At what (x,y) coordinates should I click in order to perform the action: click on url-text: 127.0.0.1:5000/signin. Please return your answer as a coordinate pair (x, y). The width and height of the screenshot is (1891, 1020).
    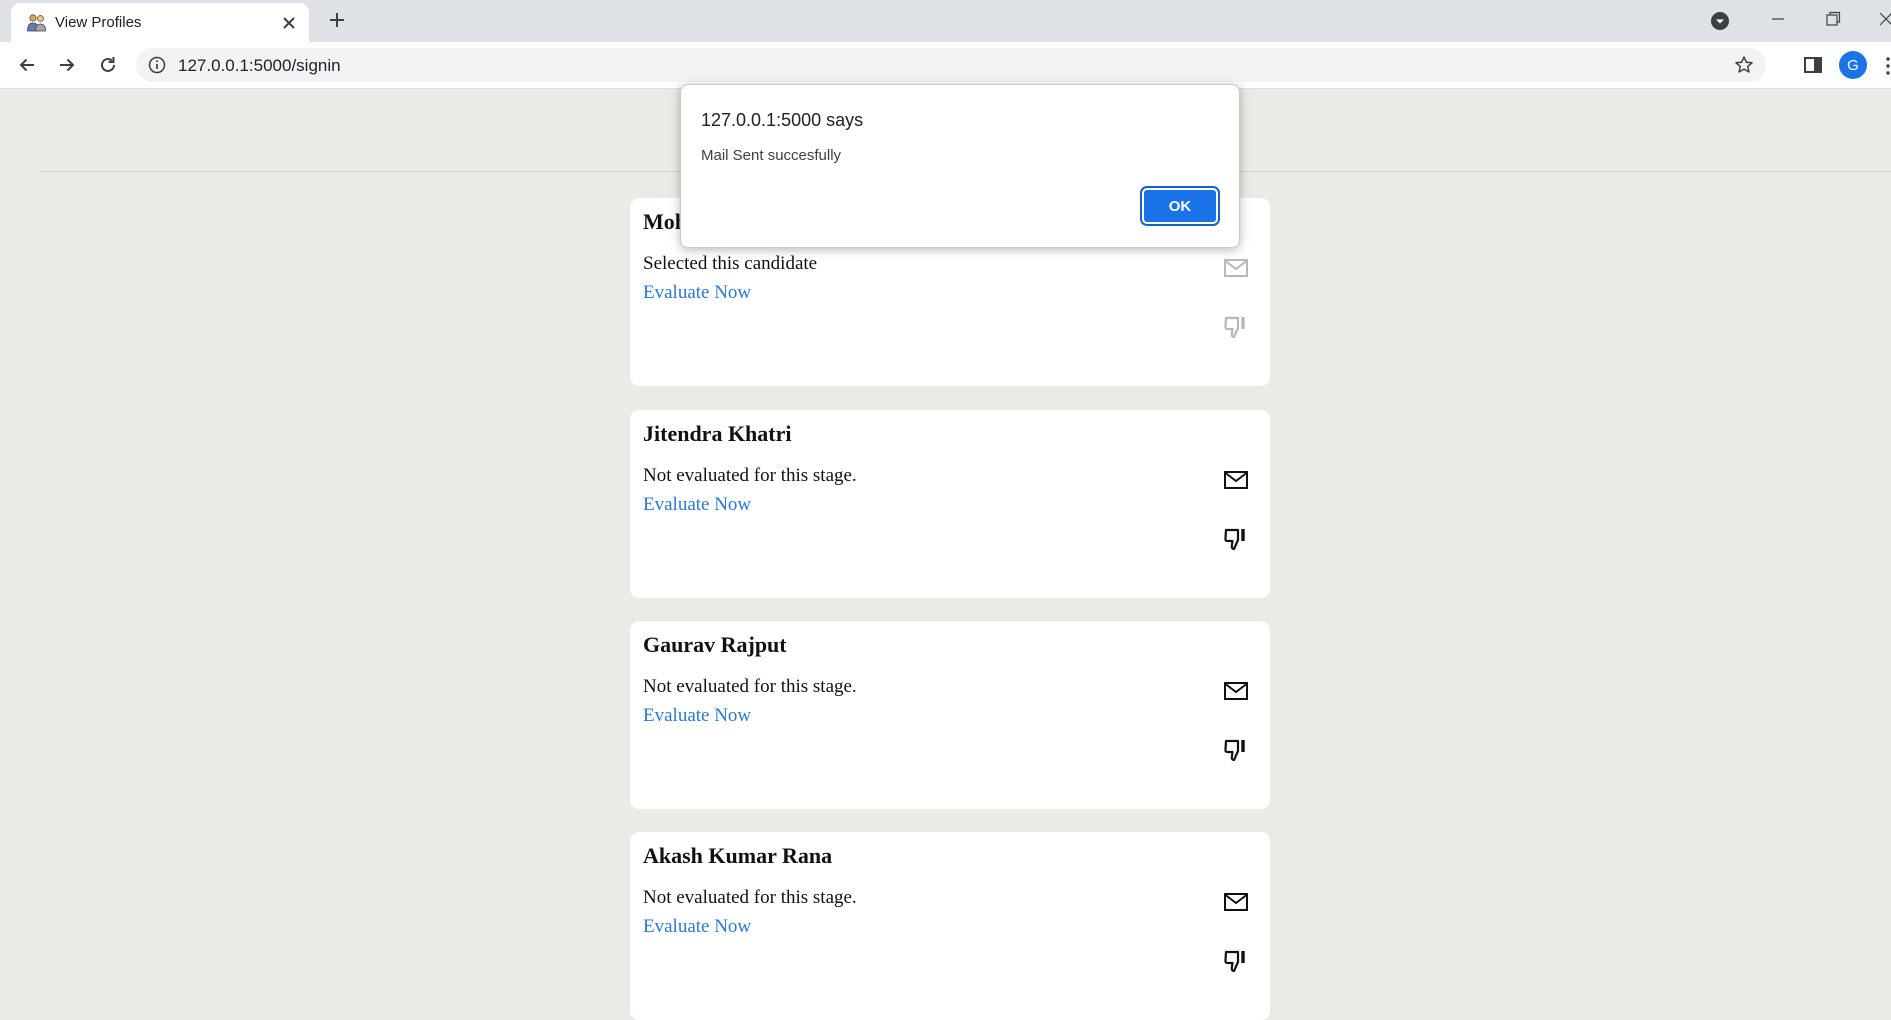
    Looking at the image, I should click on (259, 66).